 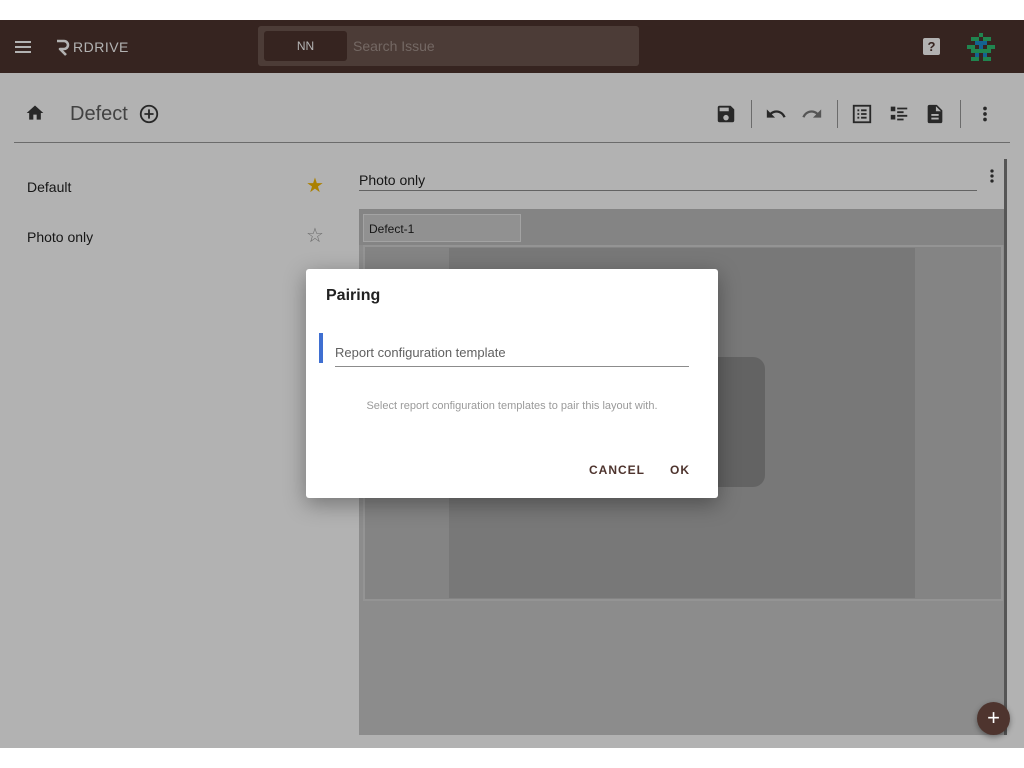 I want to click on add-fab-button: +, so click(x=993, y=718).